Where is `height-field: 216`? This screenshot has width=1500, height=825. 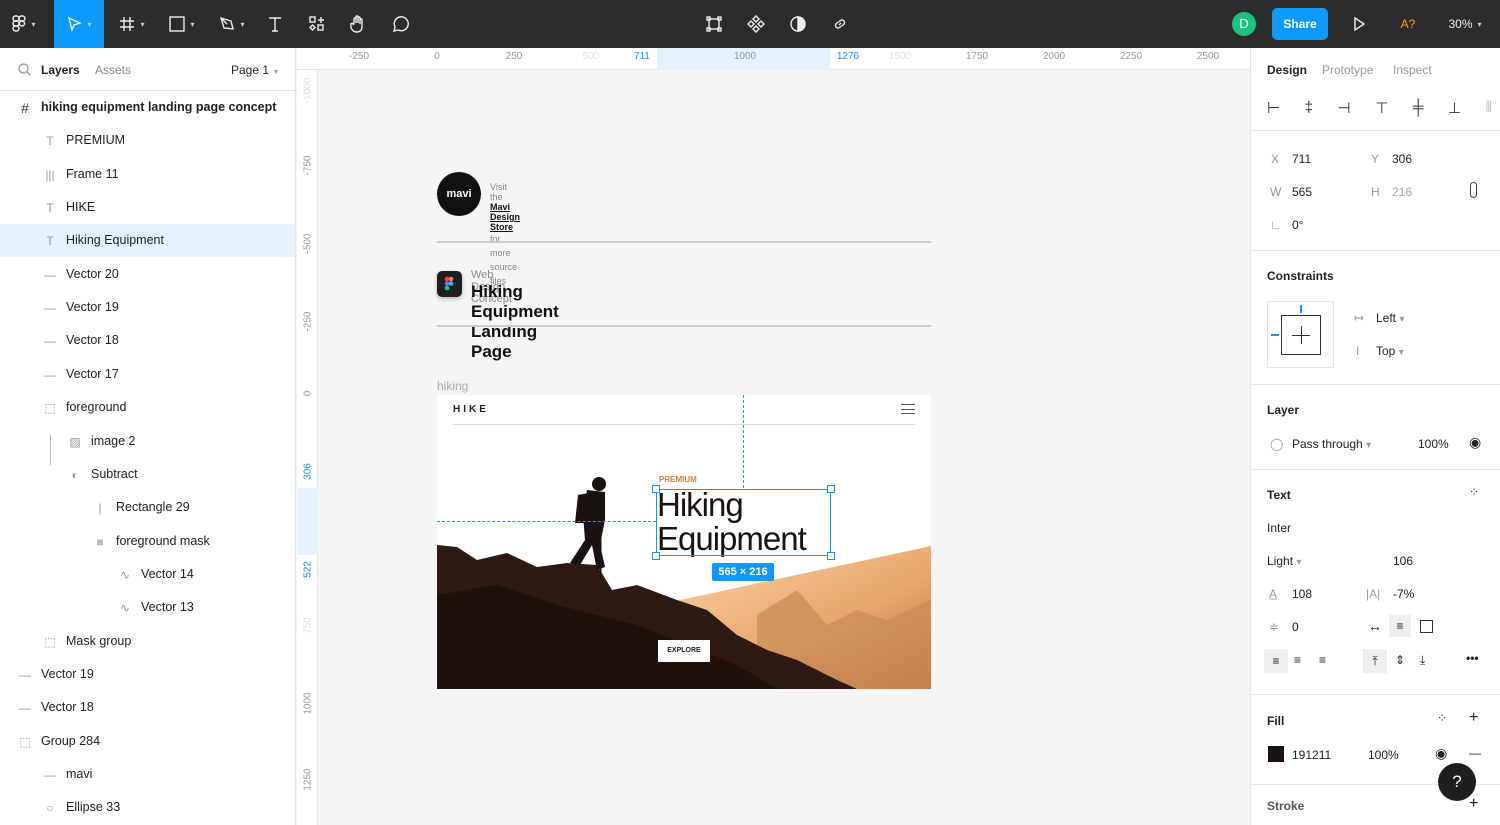 height-field: 216 is located at coordinates (1402, 192).